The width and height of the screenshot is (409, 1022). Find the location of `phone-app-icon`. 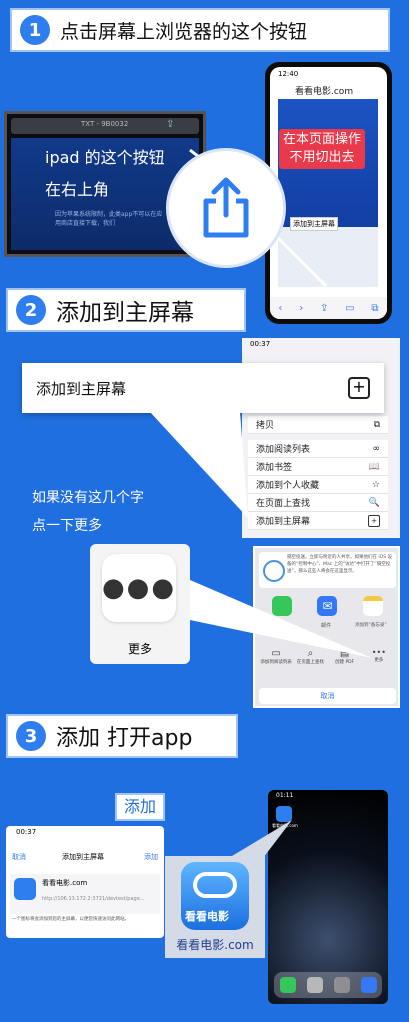

phone-app-icon is located at coordinates (287, 985).